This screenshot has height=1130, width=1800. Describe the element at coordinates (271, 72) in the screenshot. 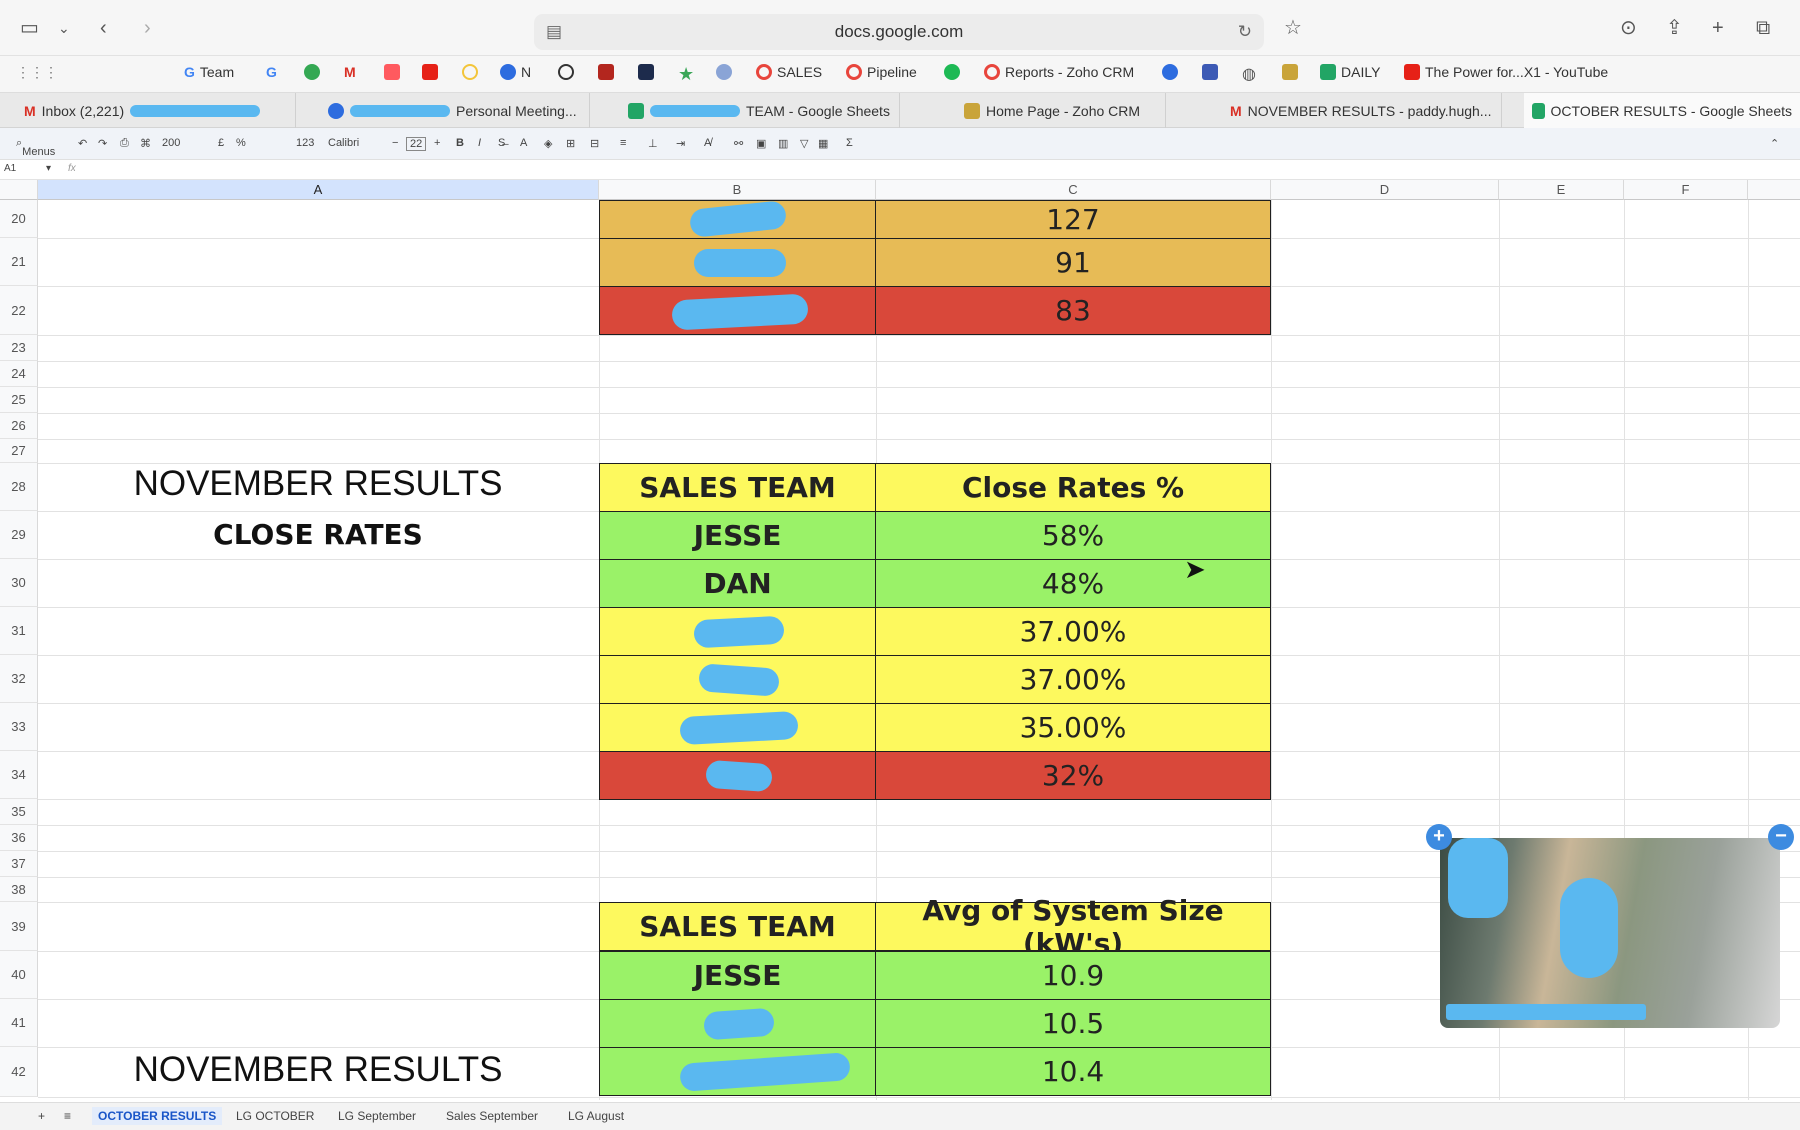

I see `bookmark-google: G` at that location.